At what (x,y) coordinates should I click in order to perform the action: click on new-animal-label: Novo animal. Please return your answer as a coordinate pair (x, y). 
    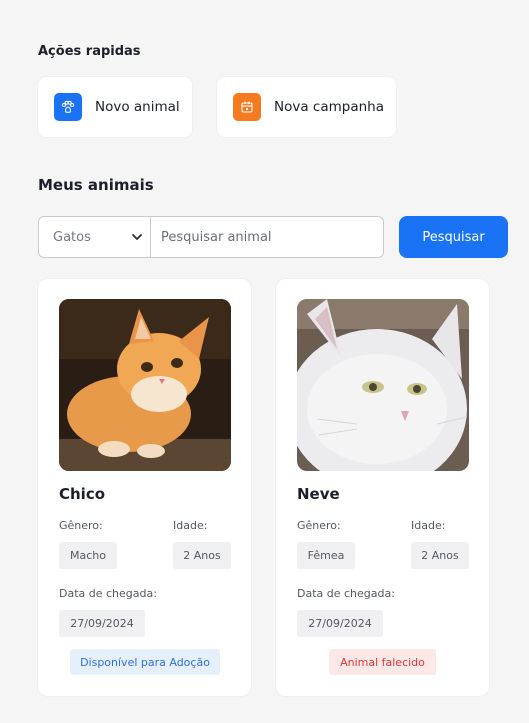
    Looking at the image, I should click on (137, 107).